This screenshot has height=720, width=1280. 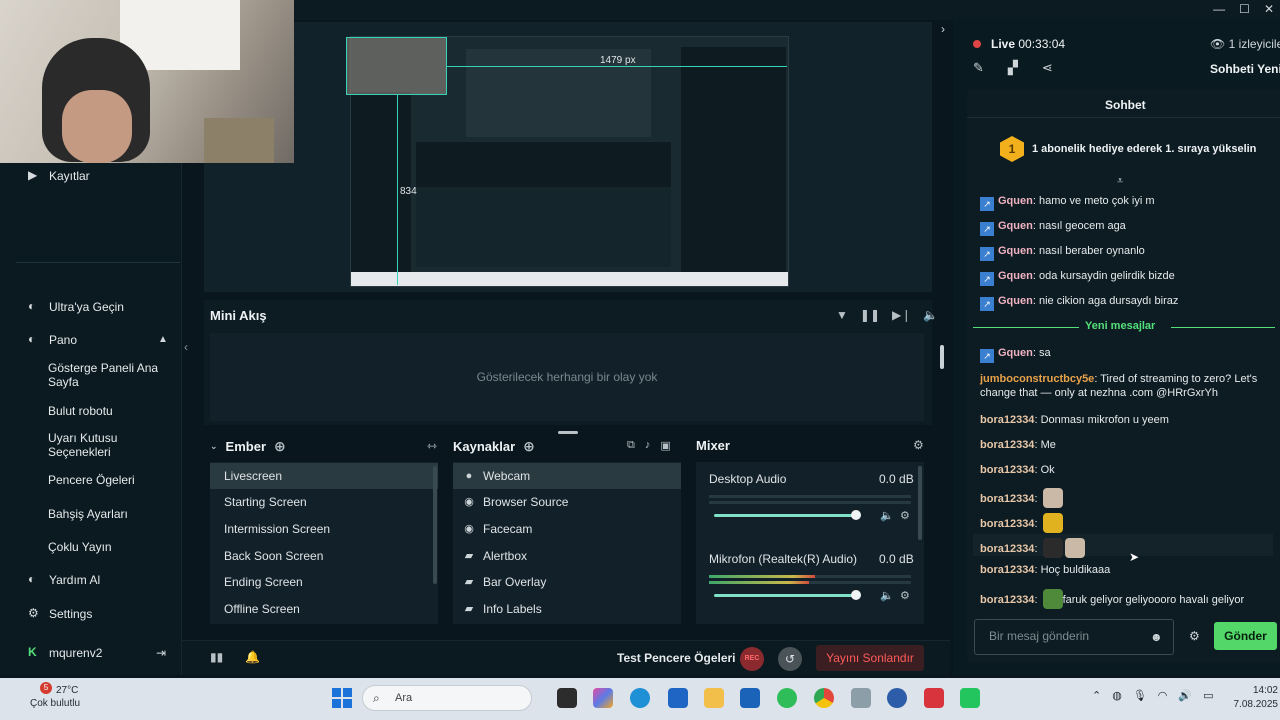 I want to click on scene-item: Offline Screen, so click(x=324, y=609).